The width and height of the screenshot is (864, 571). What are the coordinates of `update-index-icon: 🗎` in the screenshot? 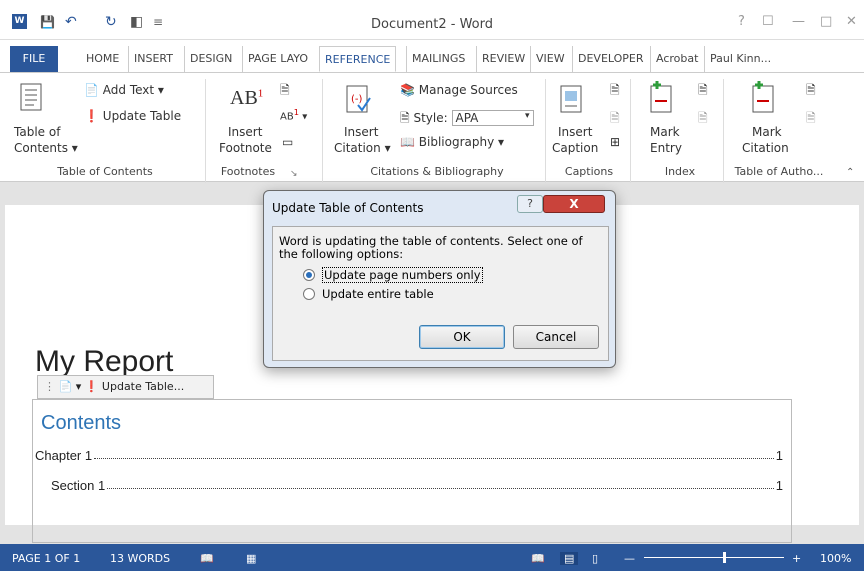 It's located at (703, 119).